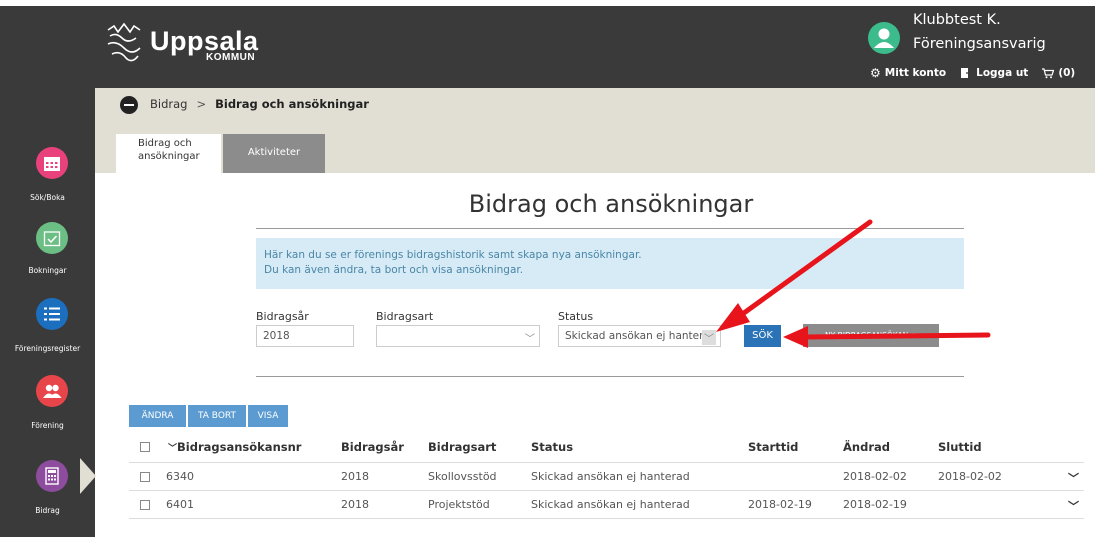 Image resolution: width=1095 pixels, height=537 pixels. I want to click on column-header-nr-label: Bidragsansökansnr, so click(239, 447).